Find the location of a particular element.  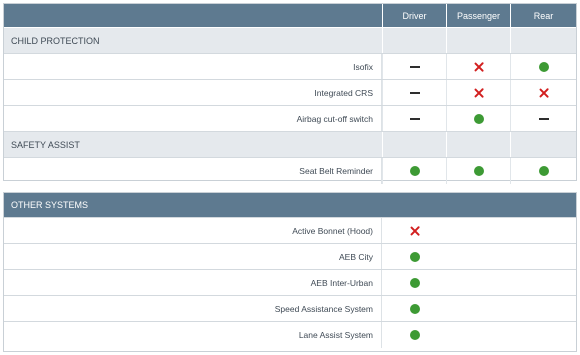

row-label: Lane Assist System is located at coordinates (193, 335).